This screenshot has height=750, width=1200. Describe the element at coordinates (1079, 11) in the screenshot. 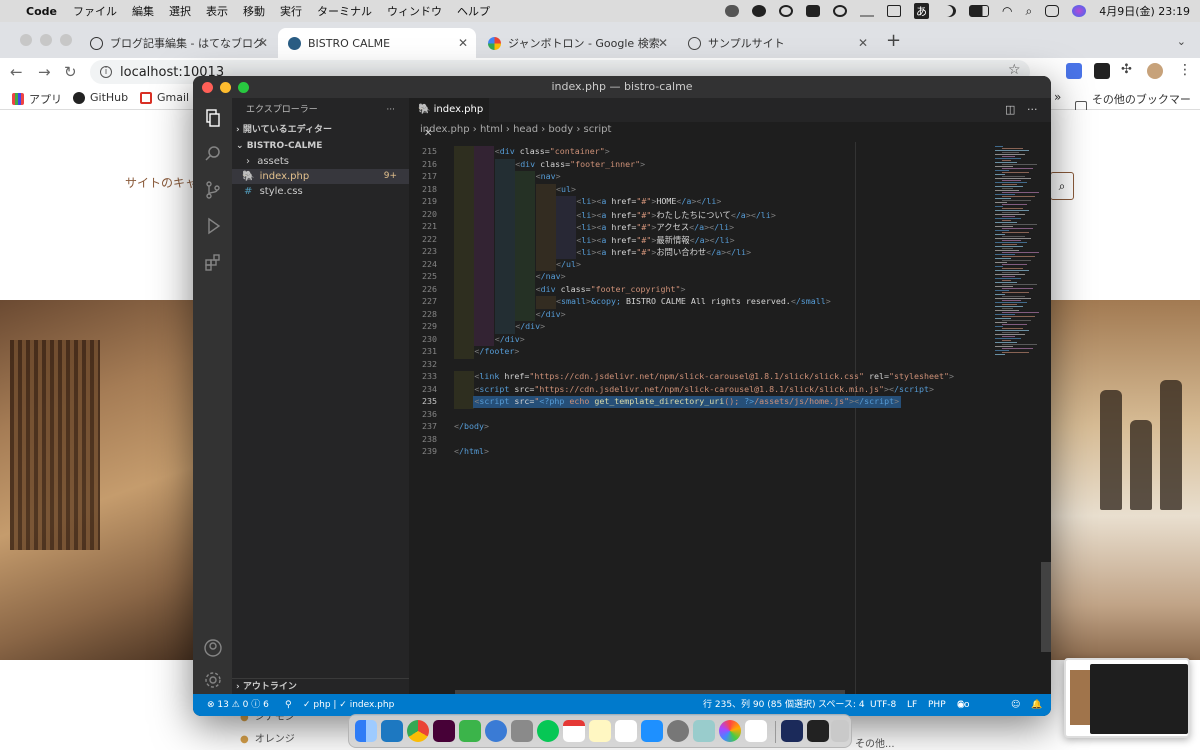

I see `siri-icon` at that location.